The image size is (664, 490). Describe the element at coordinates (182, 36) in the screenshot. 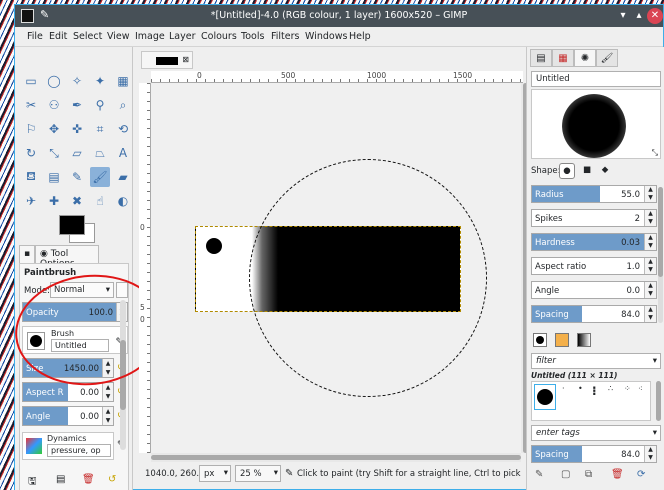

I see `menu-layer: Layer` at that location.